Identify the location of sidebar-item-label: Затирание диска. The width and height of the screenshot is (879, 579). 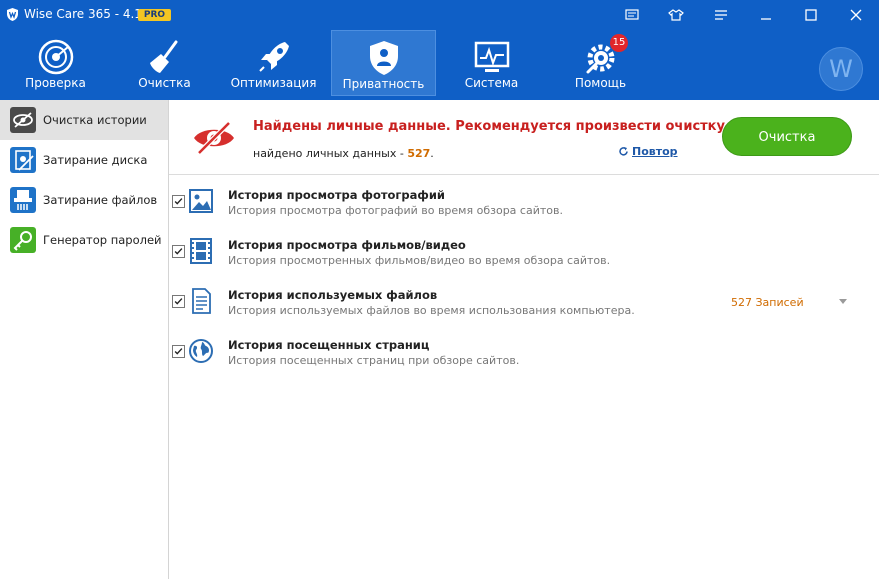
(95, 160).